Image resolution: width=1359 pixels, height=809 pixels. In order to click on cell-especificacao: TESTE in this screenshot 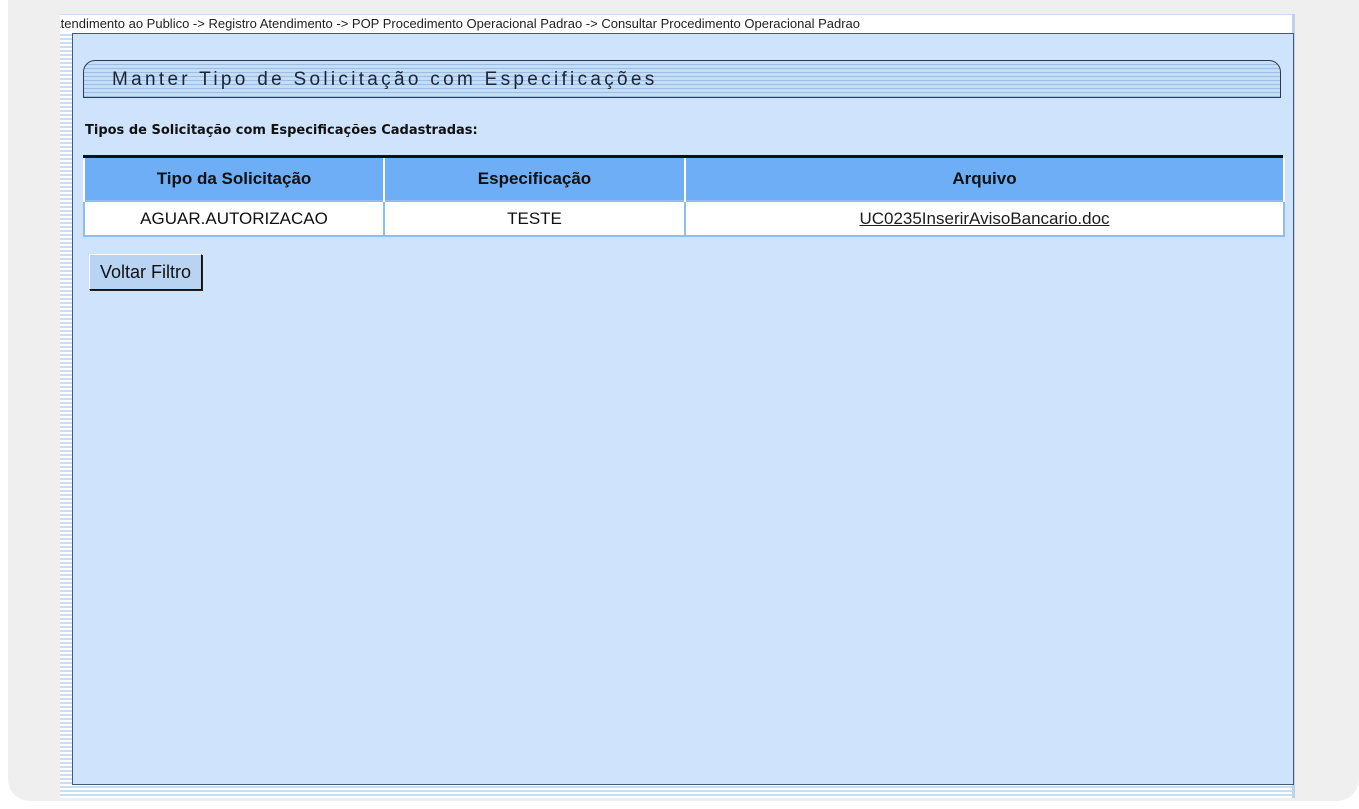, I will do `click(534, 218)`.